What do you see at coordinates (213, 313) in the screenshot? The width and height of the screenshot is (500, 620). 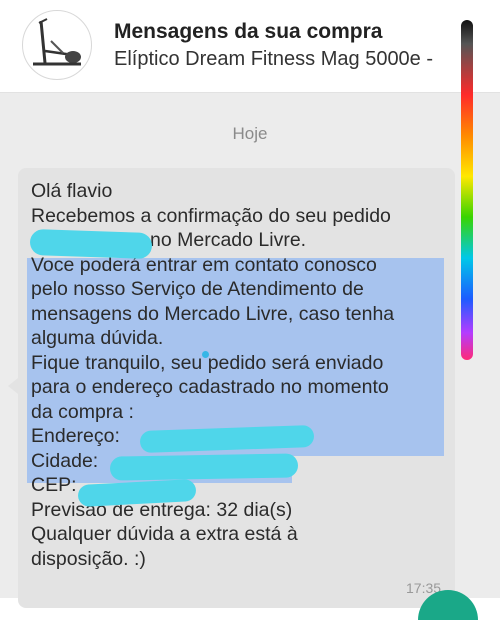 I see `message-line: mensagens do Mercado Livre, caso tenha` at bounding box center [213, 313].